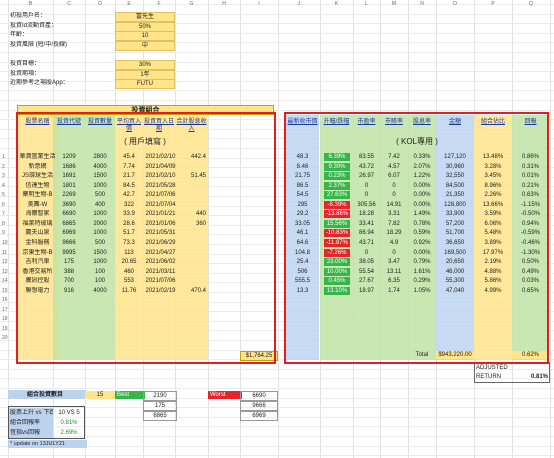  What do you see at coordinates (5, 281) in the screenshot?
I see `row-number: 14` at bounding box center [5, 281].